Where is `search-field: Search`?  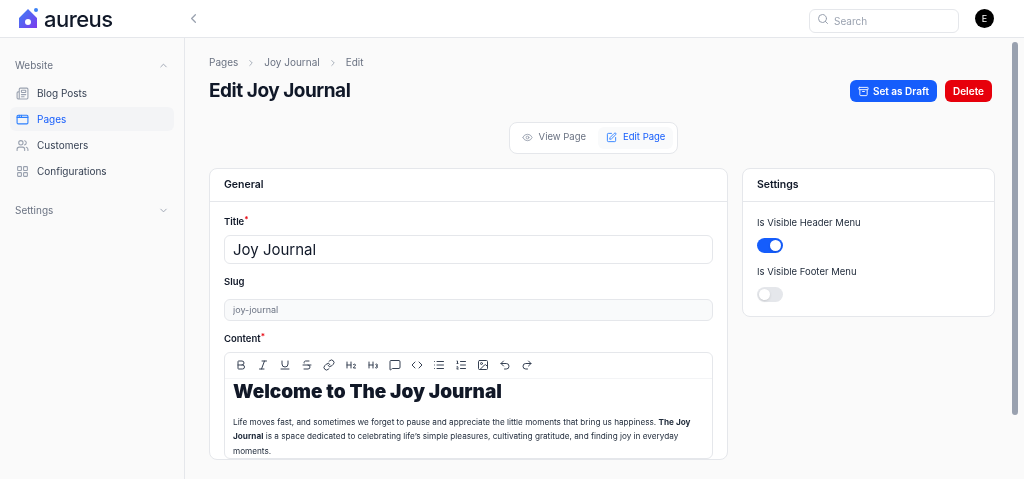
search-field: Search is located at coordinates (884, 20).